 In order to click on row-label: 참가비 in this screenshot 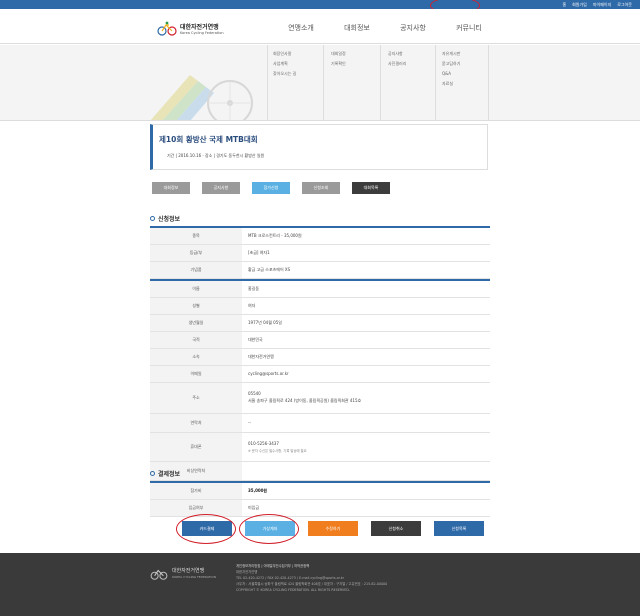, I will do `click(196, 491)`.